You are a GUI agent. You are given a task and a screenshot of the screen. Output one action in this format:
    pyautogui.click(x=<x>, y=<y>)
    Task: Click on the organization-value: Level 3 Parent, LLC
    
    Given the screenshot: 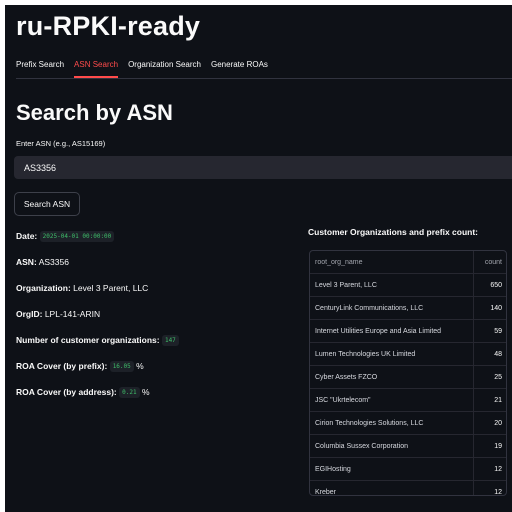 What is the action you would take?
    pyautogui.click(x=111, y=288)
    